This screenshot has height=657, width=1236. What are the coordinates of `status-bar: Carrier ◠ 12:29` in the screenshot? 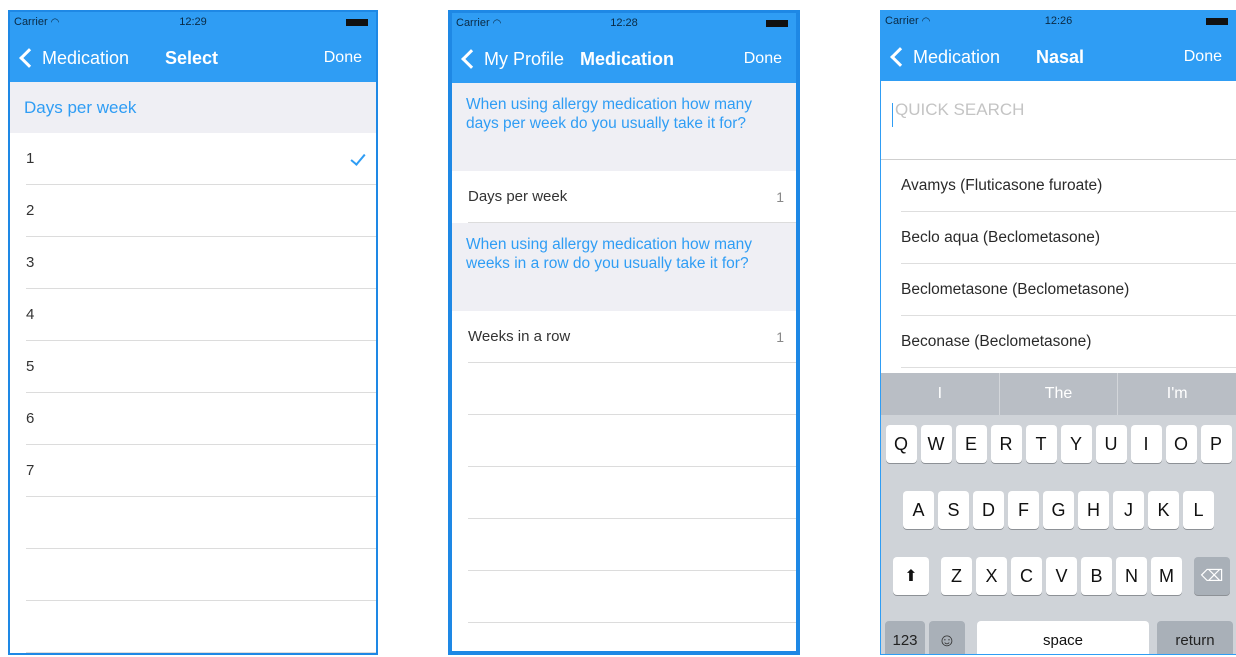 It's located at (193, 23).